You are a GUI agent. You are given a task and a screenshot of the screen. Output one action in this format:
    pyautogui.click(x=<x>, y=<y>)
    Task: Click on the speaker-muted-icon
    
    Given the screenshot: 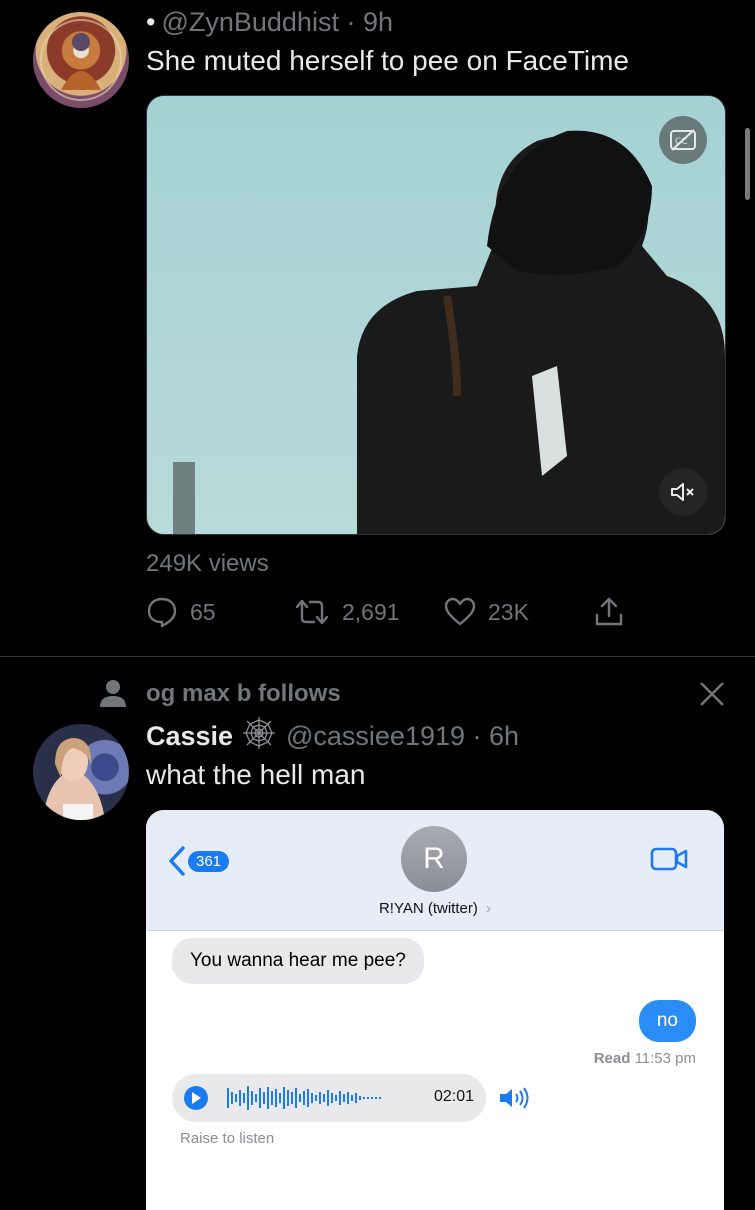 What is the action you would take?
    pyautogui.click(x=682, y=492)
    